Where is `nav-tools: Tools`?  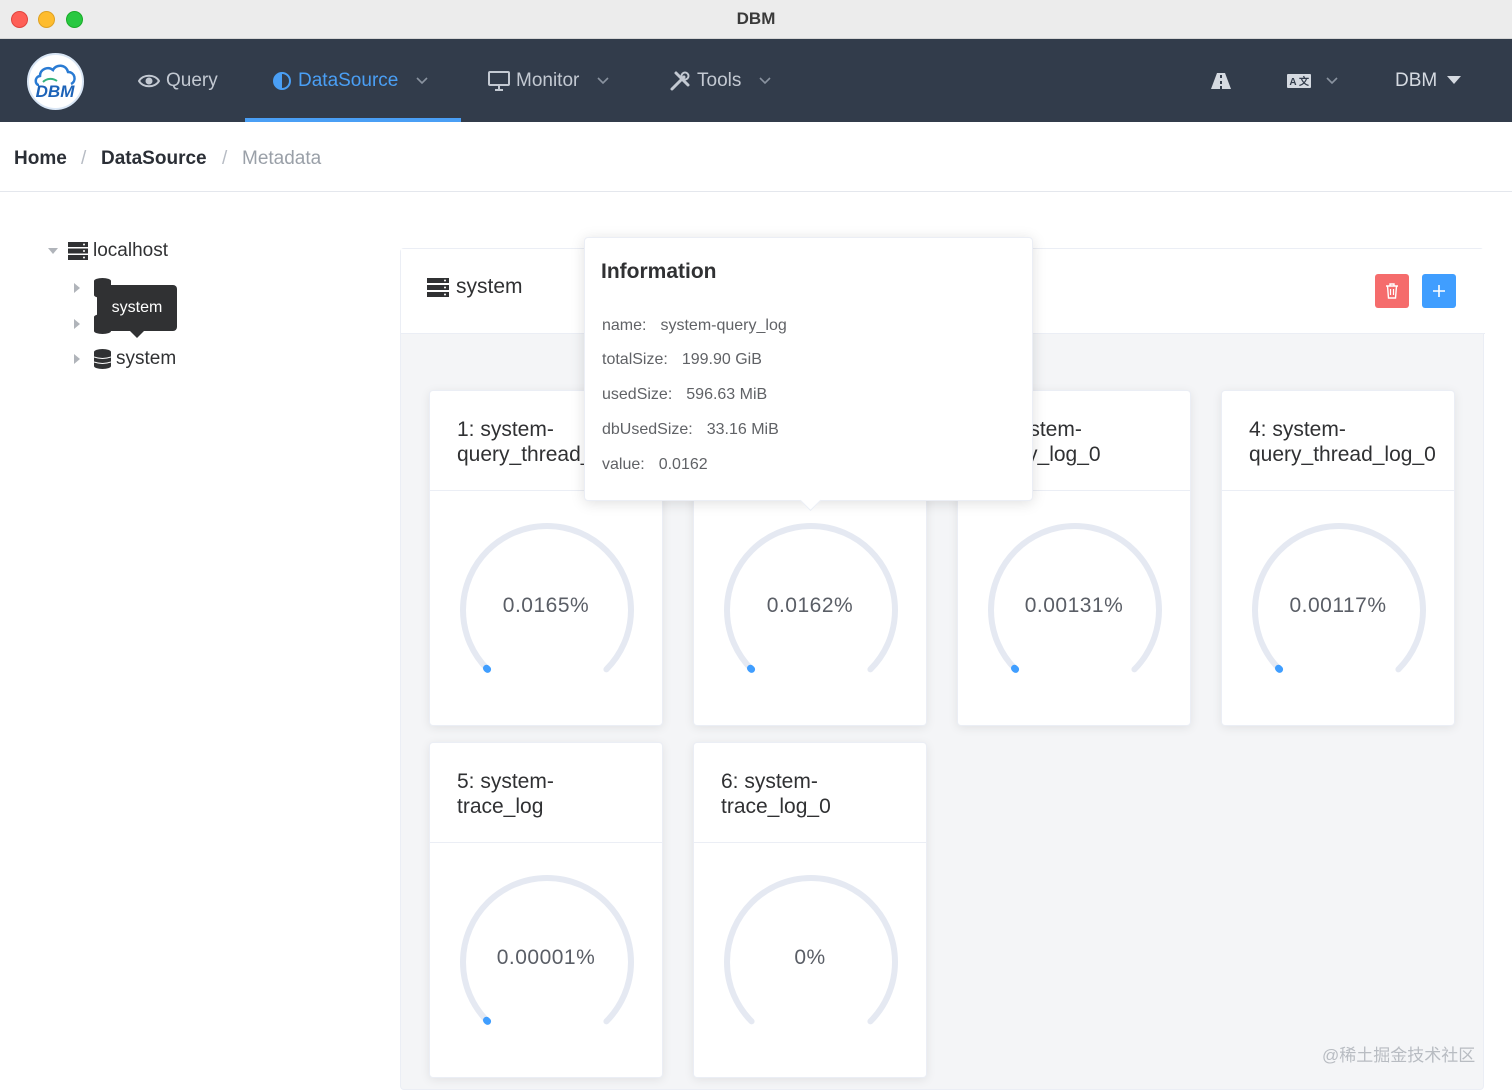
nav-tools: Tools is located at coordinates (723, 80).